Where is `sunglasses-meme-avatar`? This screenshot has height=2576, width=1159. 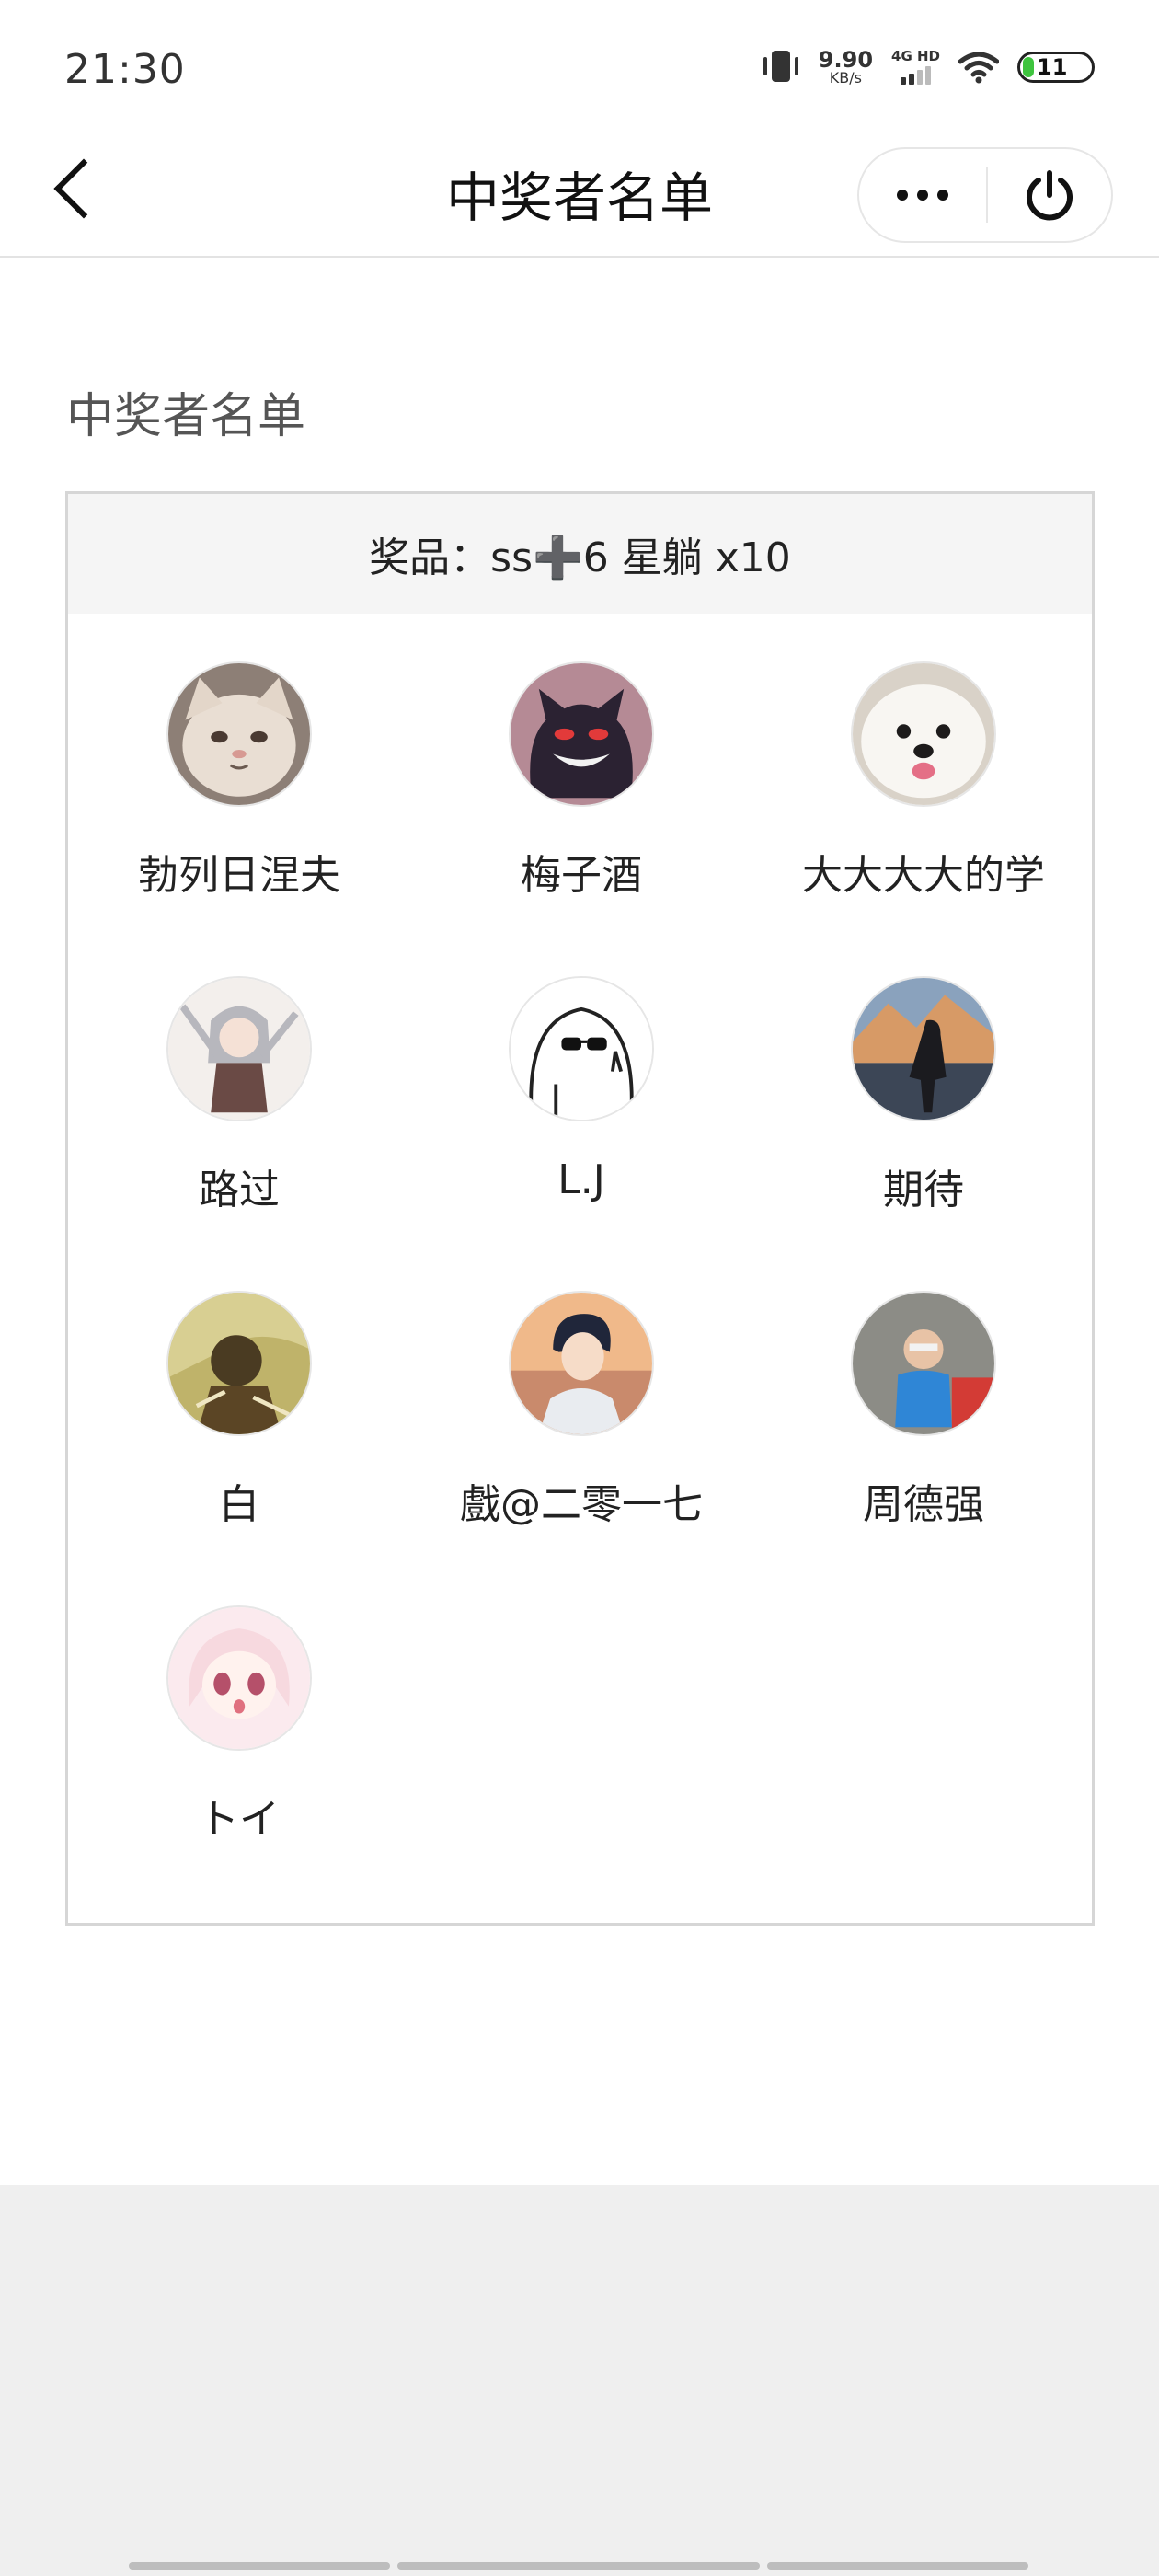
sunglasses-meme-avatar is located at coordinates (581, 1048).